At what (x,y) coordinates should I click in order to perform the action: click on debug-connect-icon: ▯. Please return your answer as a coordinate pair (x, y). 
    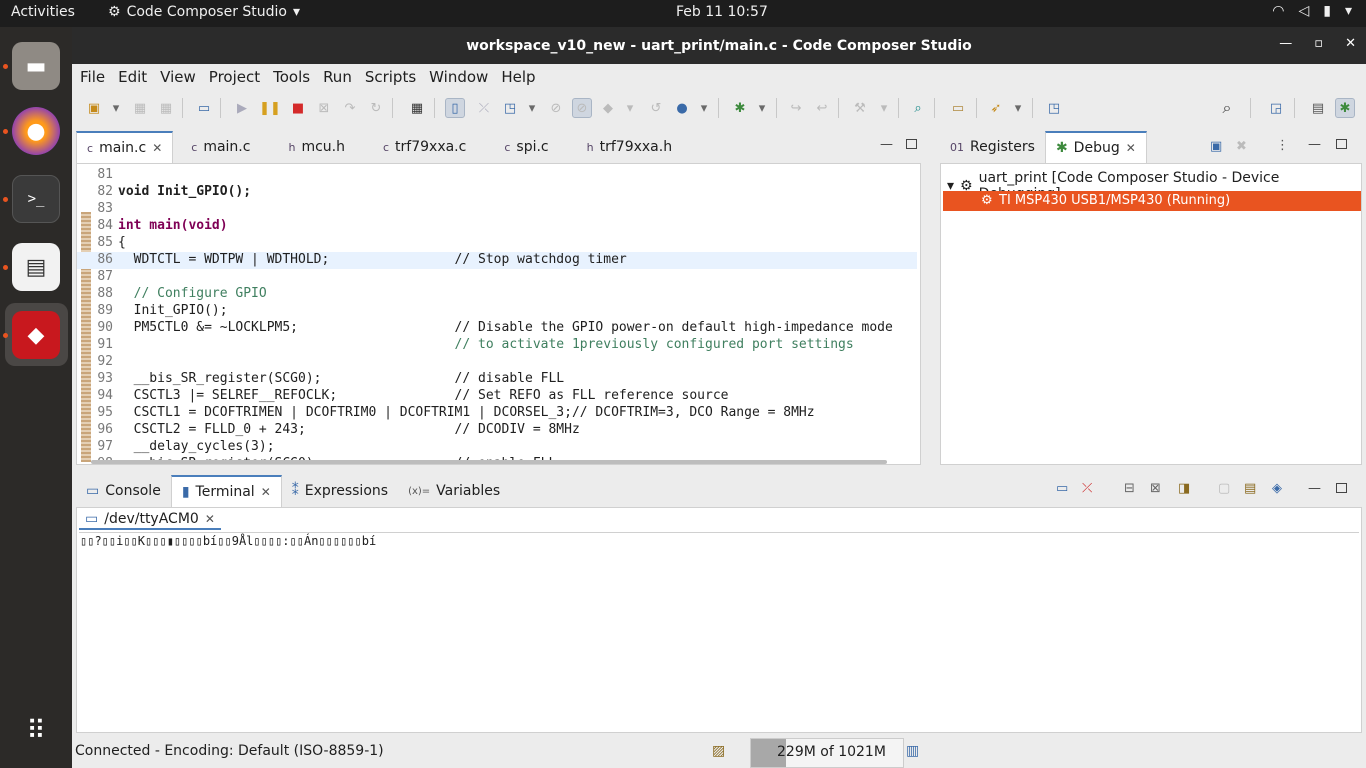
    Looking at the image, I should click on (455, 108).